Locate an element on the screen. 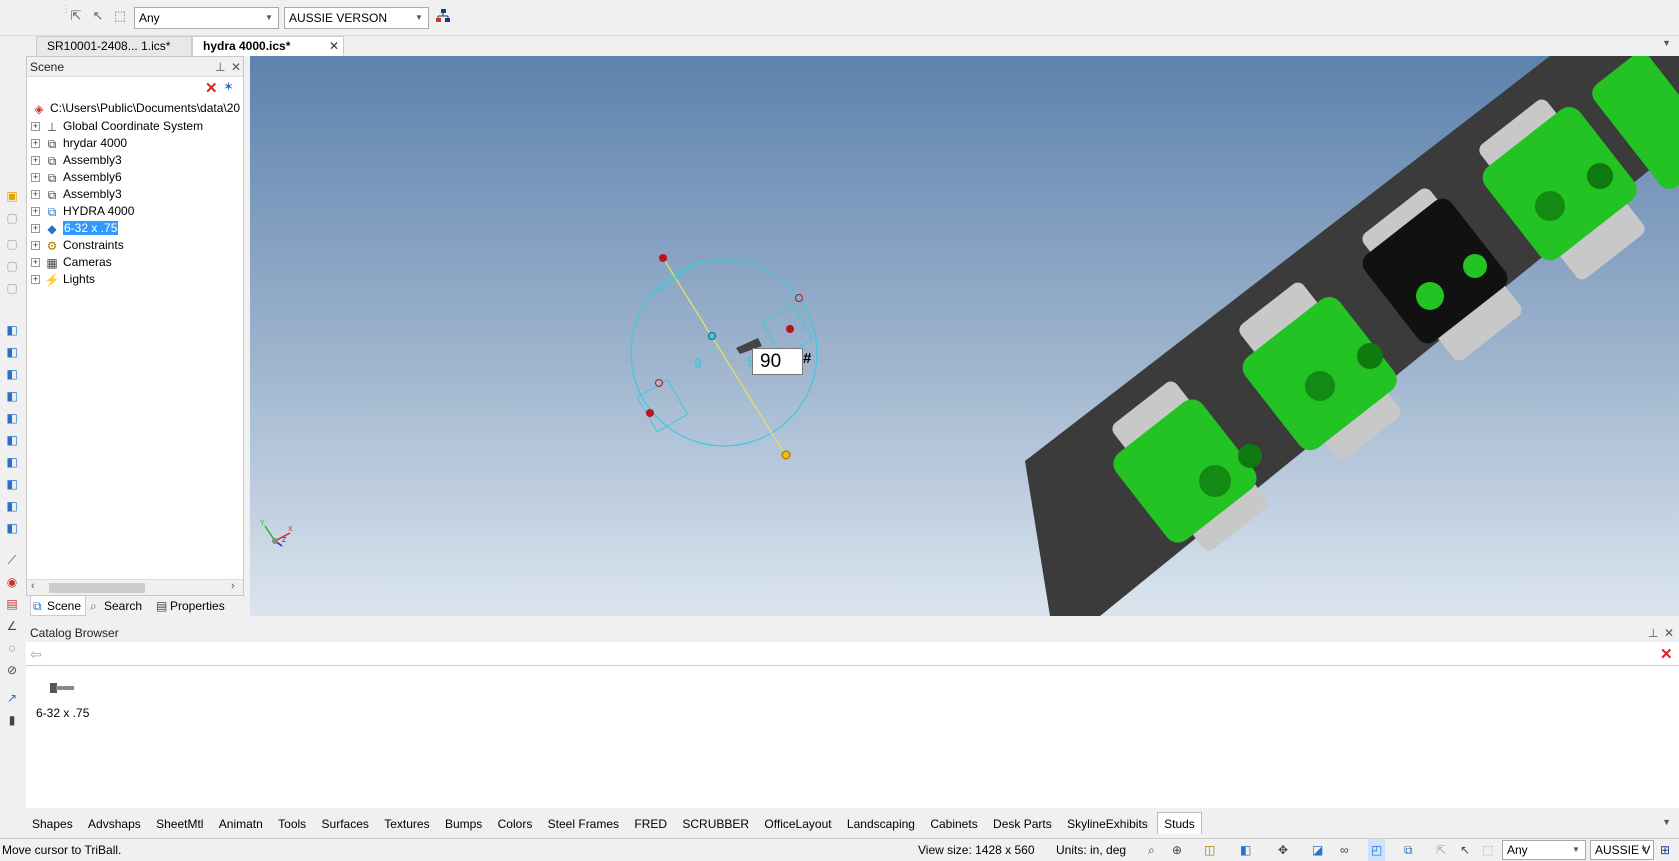 The image size is (1679, 861). eye-icon: ◉ is located at coordinates (12, 582).